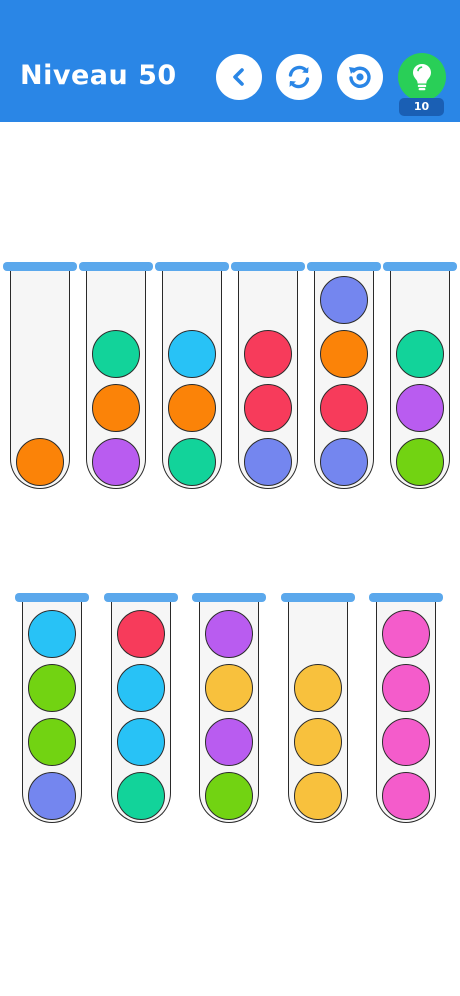 This screenshot has width=460, height=996. What do you see at coordinates (421, 107) in the screenshot?
I see `hint-count-badge: 10` at bounding box center [421, 107].